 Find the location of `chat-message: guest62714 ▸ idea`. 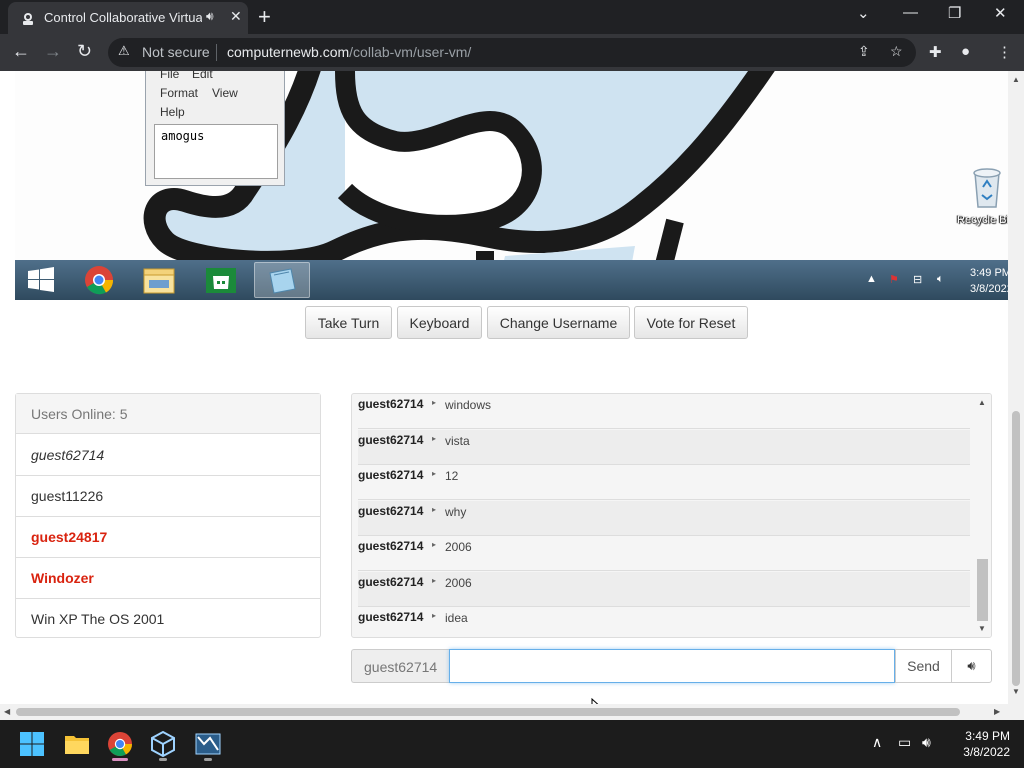

chat-message: guest62714 ▸ idea is located at coordinates (664, 622).